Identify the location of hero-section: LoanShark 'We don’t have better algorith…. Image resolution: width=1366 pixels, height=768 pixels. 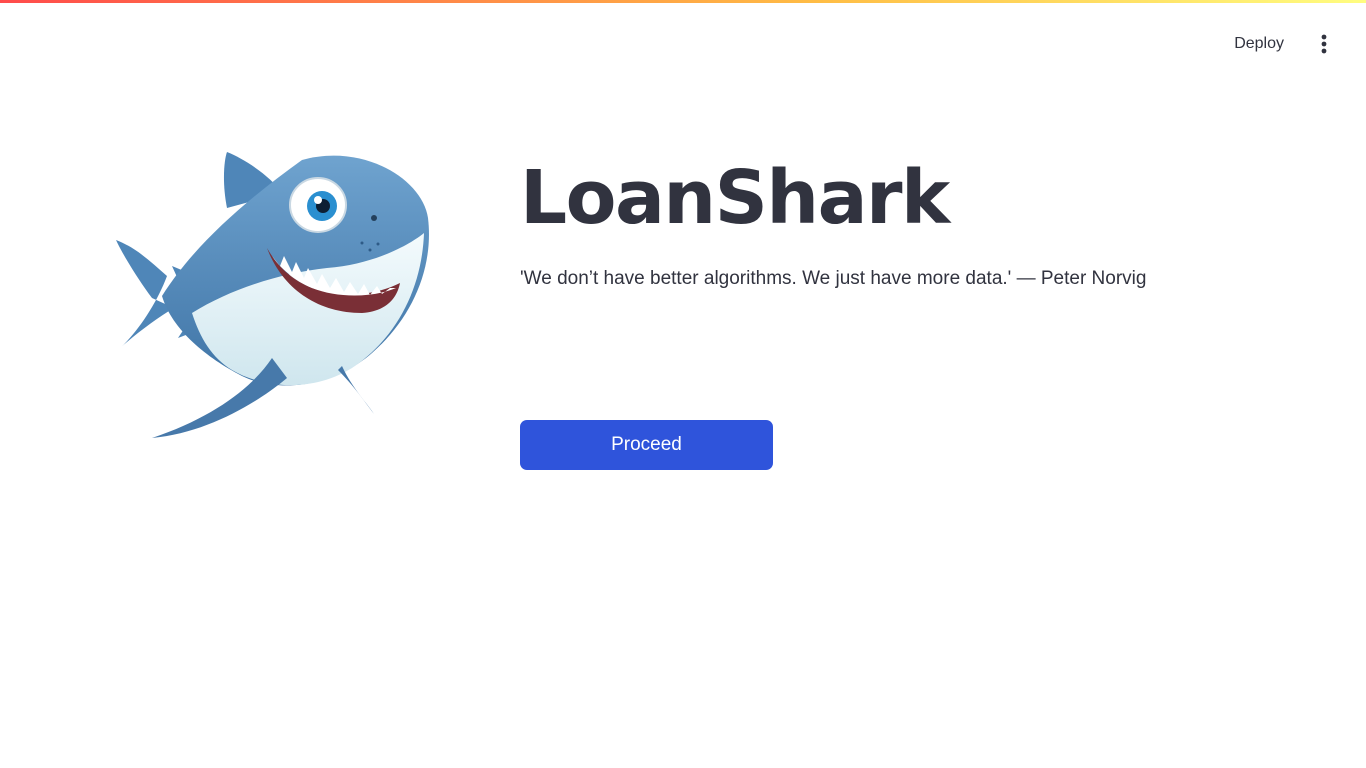
(900, 221).